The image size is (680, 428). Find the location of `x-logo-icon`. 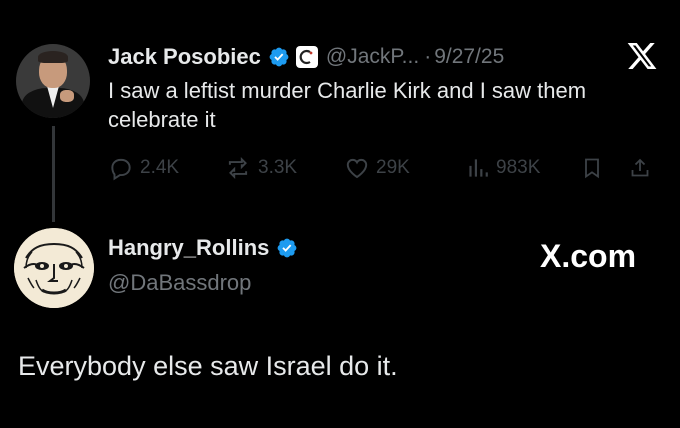

x-logo-icon is located at coordinates (642, 59).